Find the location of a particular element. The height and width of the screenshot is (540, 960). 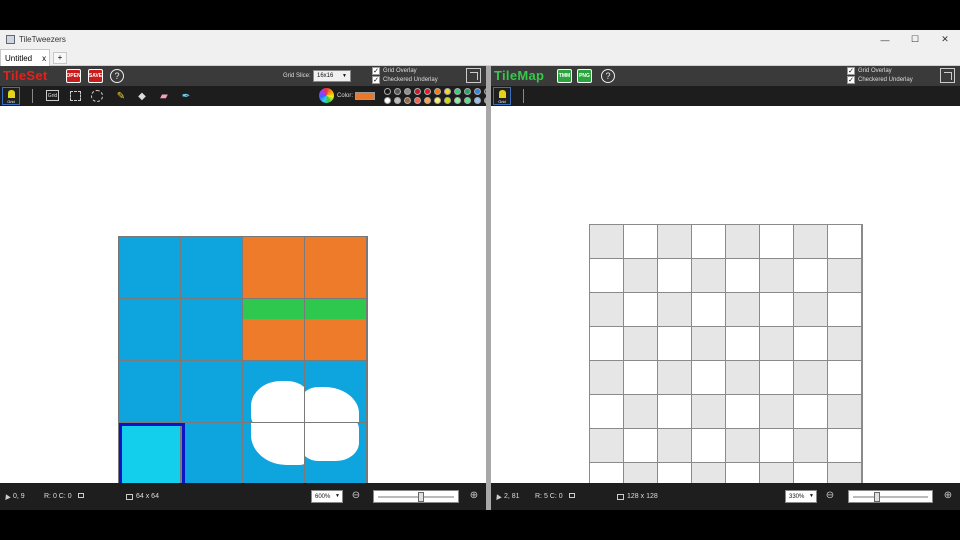

tile-selection-box is located at coordinates (152, 455).